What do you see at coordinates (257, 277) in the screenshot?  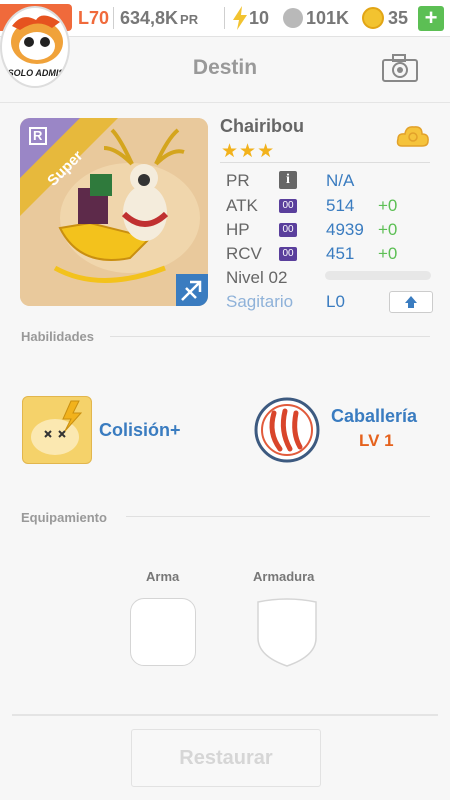 I see `level-label: Nivel 02` at bounding box center [257, 277].